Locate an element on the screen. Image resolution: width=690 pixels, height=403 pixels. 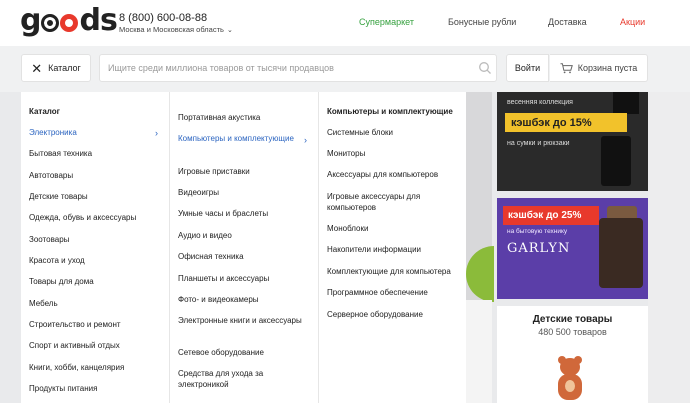
category-item: Товары для дома is located at coordinates (61, 281).